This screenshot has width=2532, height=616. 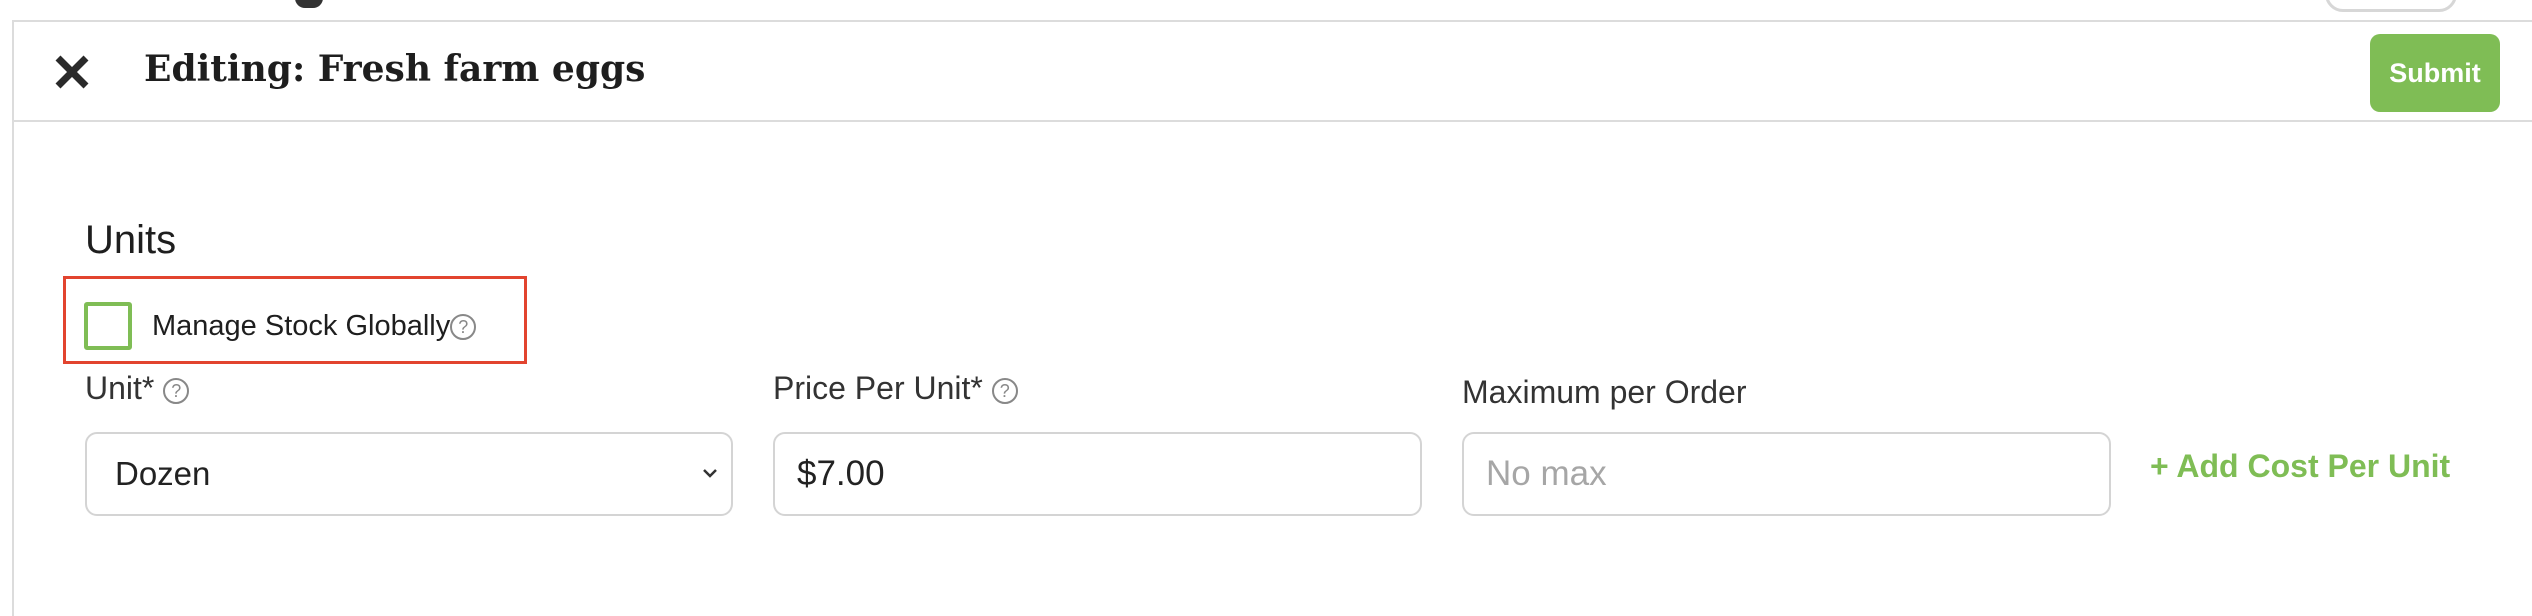 I want to click on close-button, so click(x=72, y=72).